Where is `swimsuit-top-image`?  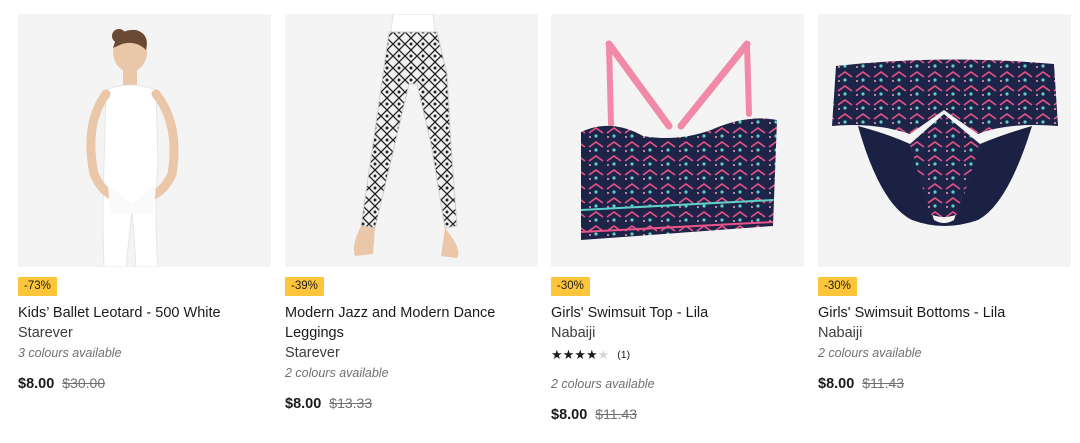
swimsuit-top-image is located at coordinates (677, 140).